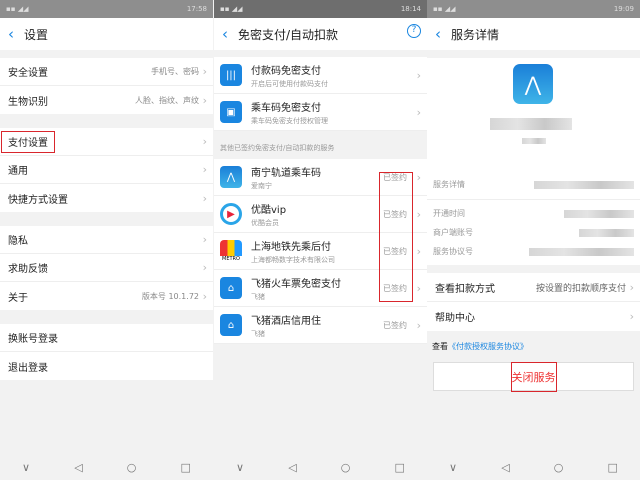 The image size is (640, 480). I want to click on close-service-button: 关闭服务, so click(533, 376).